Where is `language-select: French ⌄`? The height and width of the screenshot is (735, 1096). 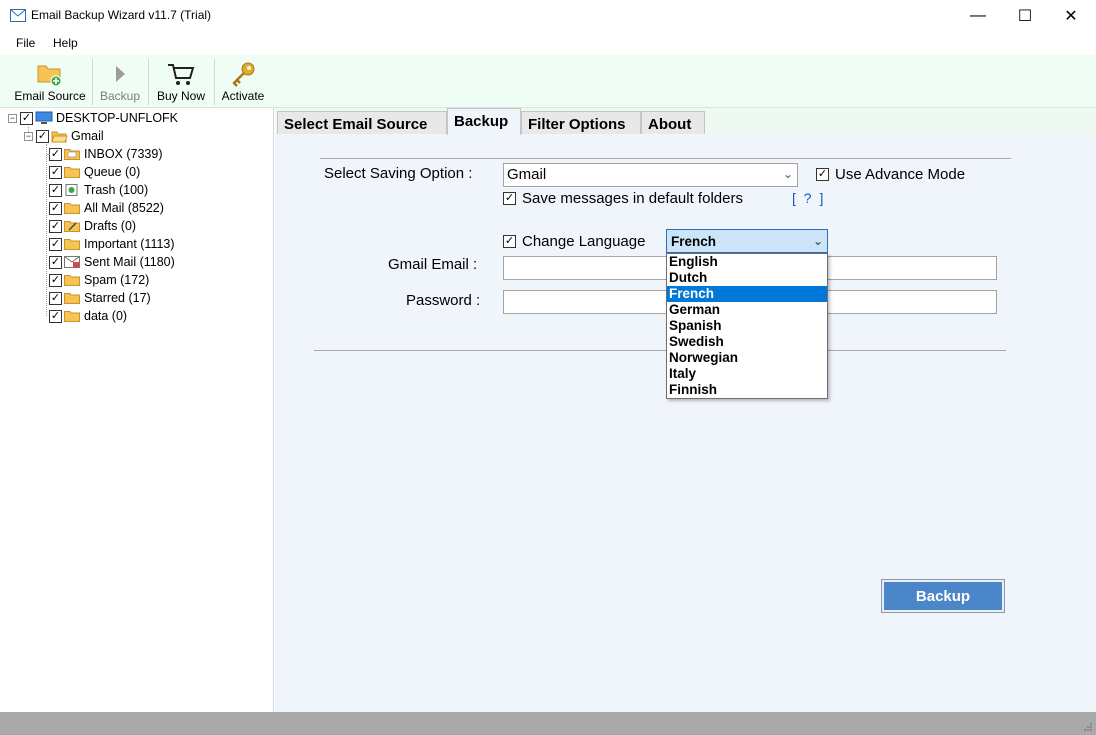 language-select: French ⌄ is located at coordinates (747, 241).